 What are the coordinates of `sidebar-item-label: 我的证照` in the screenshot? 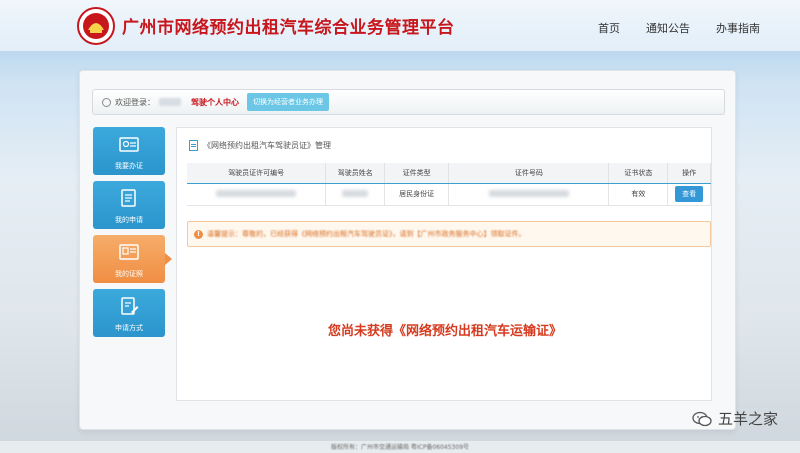 It's located at (129, 274).